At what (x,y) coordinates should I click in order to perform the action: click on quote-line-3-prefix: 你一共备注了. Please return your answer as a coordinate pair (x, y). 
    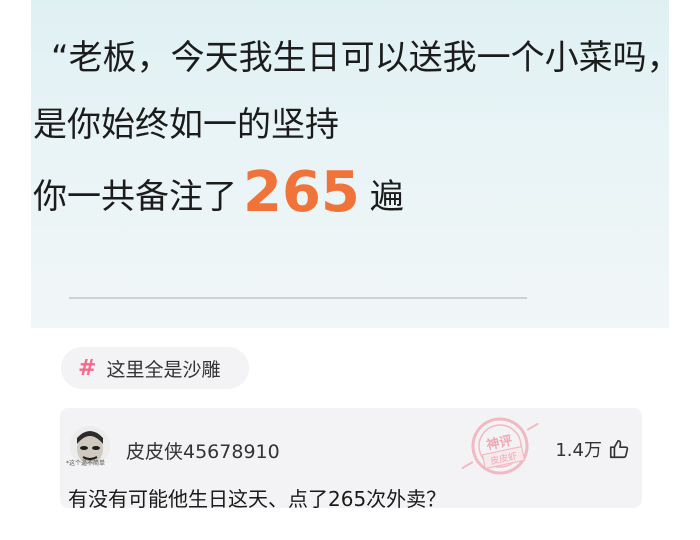
    Looking at the image, I should click on (135, 196).